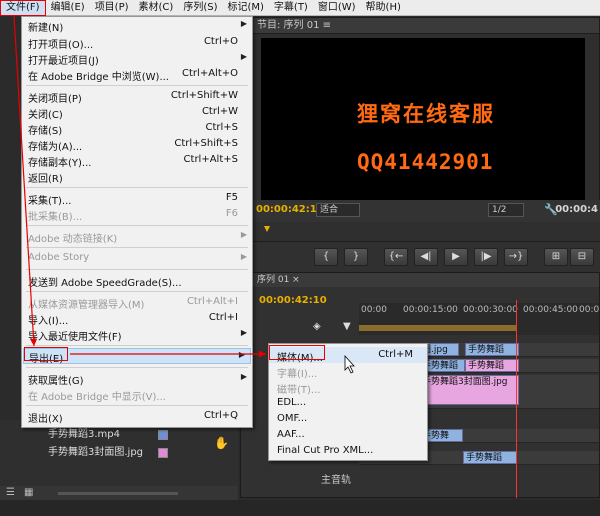 The width and height of the screenshot is (600, 516). I want to click on menu-item-open-project: 打开项目(O)... Ctrl+O, so click(137, 42).